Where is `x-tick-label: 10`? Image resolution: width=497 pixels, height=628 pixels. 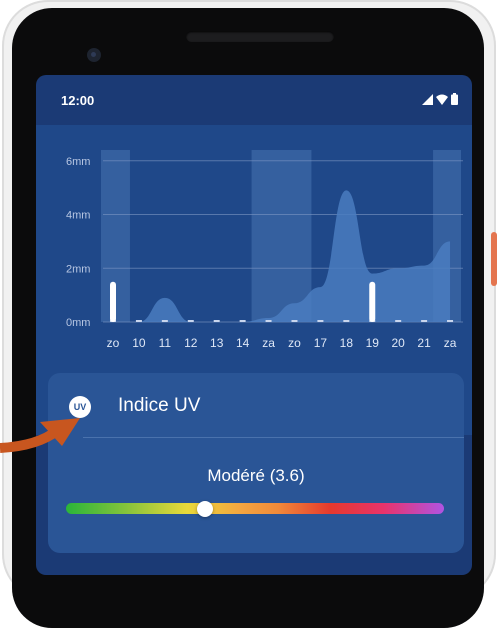
x-tick-label: 10 is located at coordinates (139, 343).